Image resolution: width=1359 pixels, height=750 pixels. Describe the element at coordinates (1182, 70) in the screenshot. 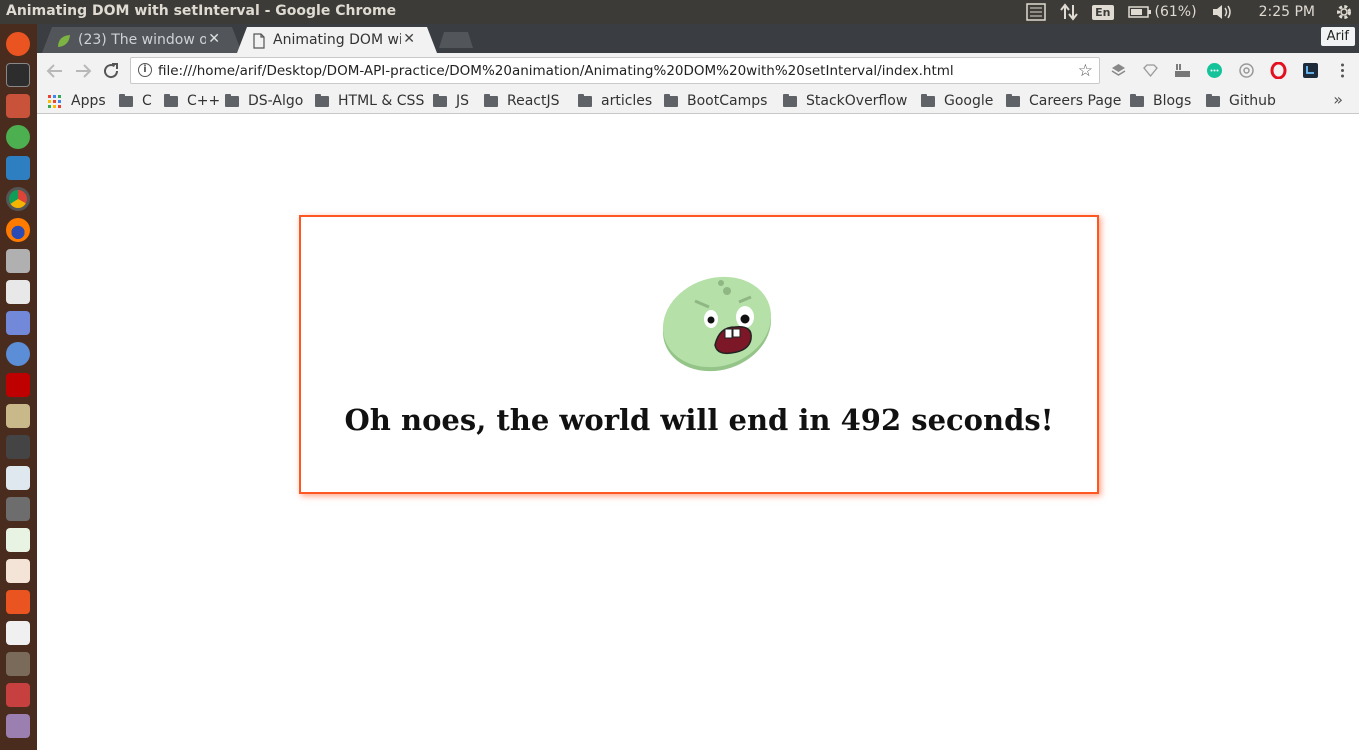

I see `toggle-off-extension-icon` at that location.